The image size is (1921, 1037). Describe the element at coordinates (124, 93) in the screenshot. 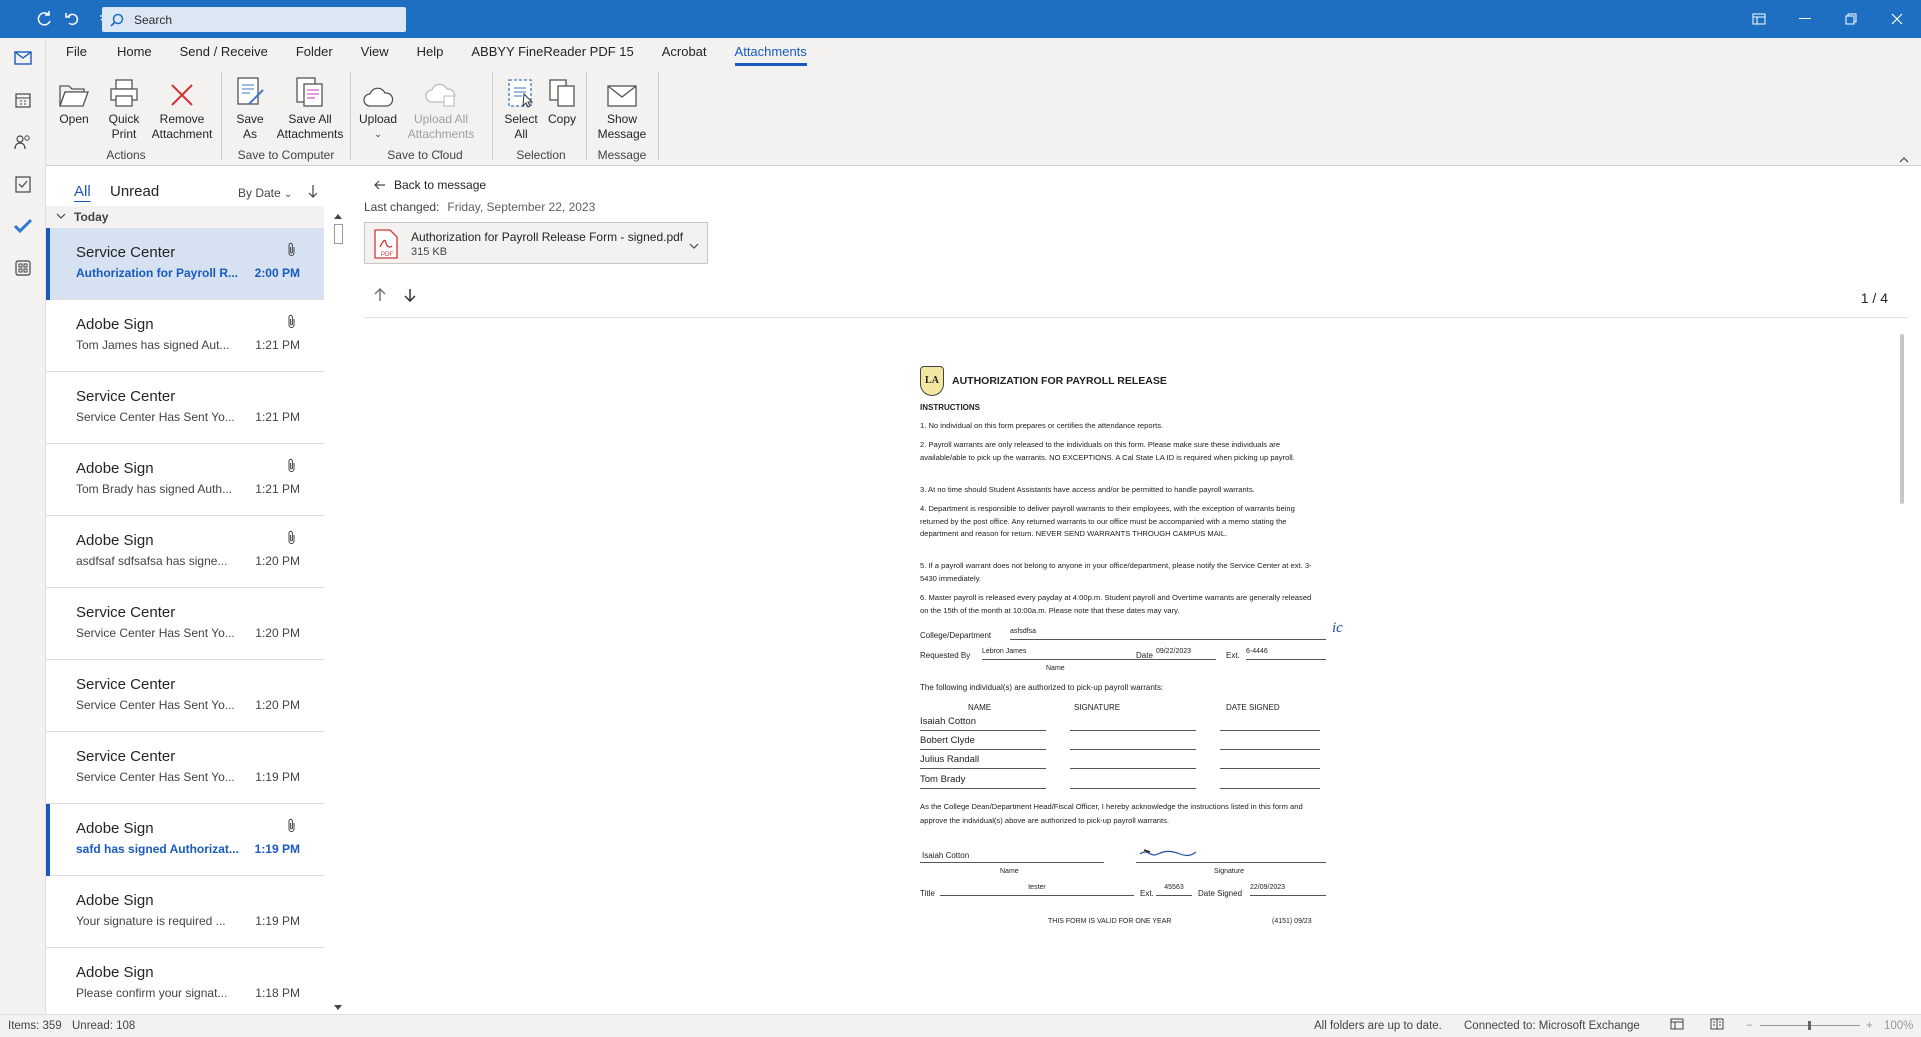

I see `printer-icon` at that location.